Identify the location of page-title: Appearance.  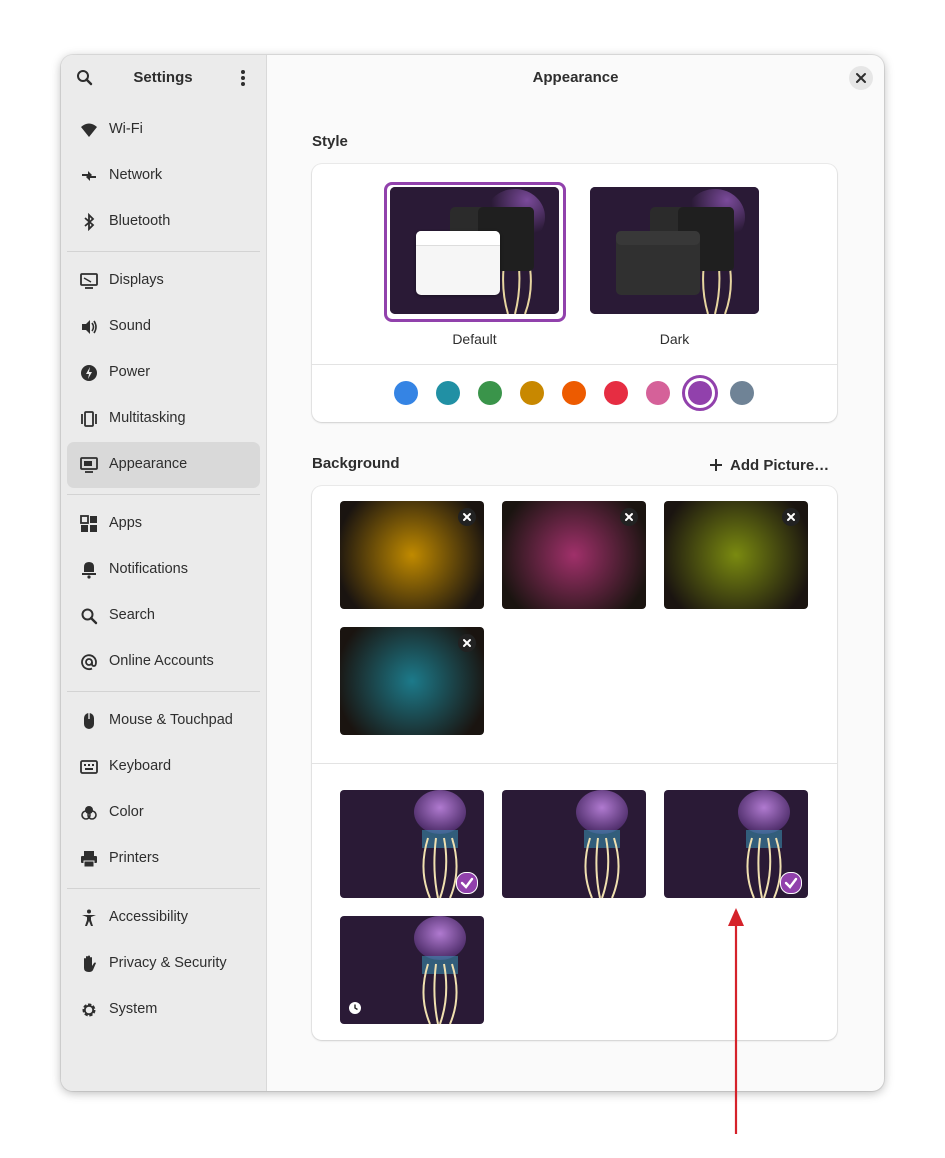
(575, 77).